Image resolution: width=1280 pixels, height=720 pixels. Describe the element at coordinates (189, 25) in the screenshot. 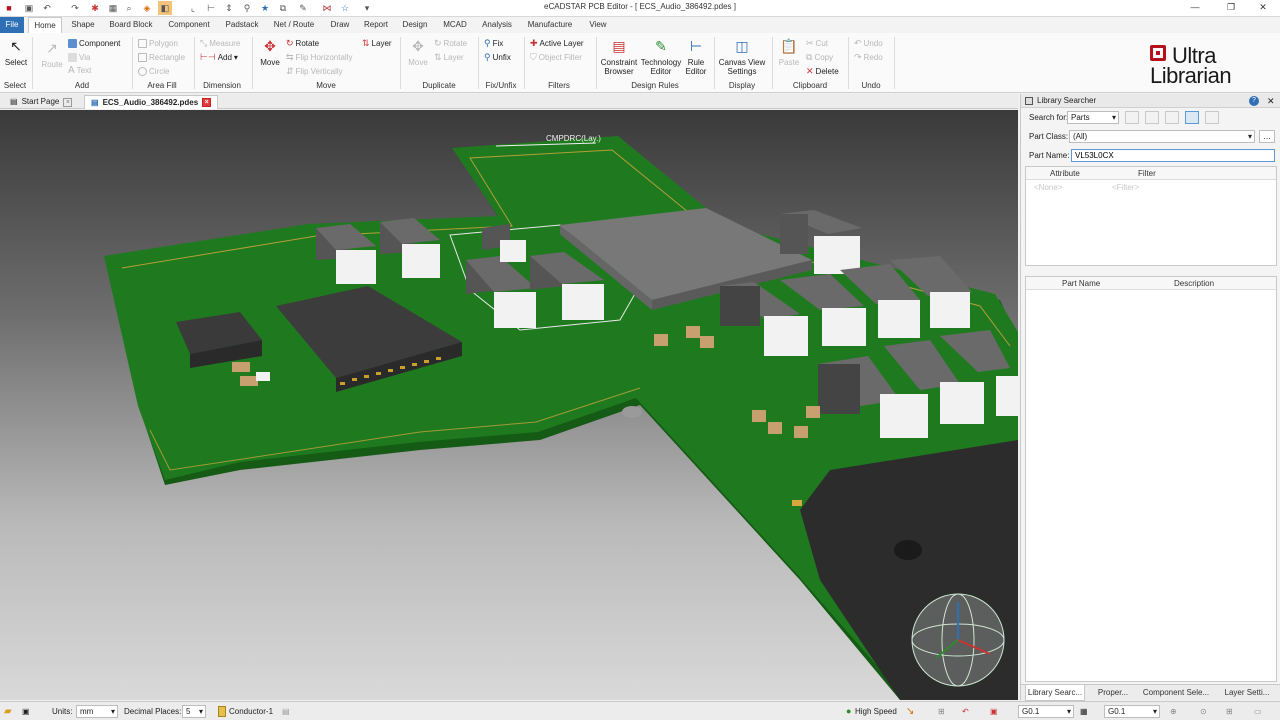

I see `tab-component: Component` at that location.